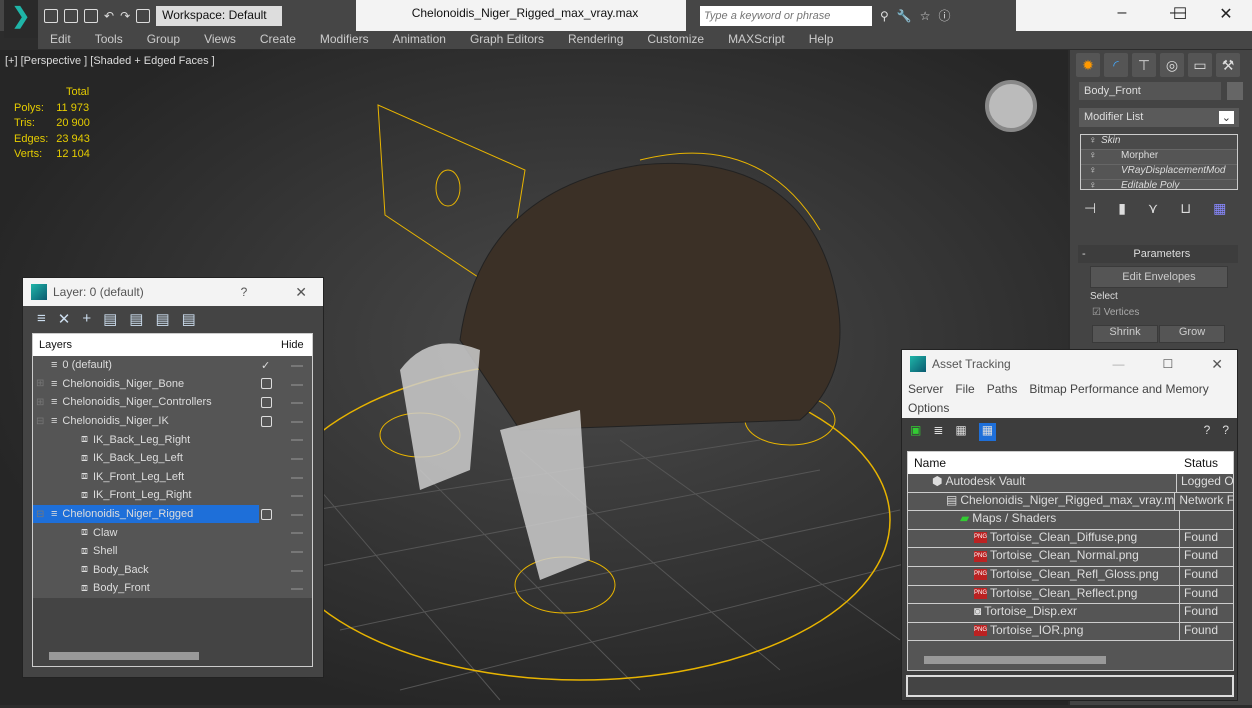 This screenshot has width=1252, height=708. What do you see at coordinates (960, 432) in the screenshot?
I see `thumbnail-view-icon: ▦` at bounding box center [960, 432].